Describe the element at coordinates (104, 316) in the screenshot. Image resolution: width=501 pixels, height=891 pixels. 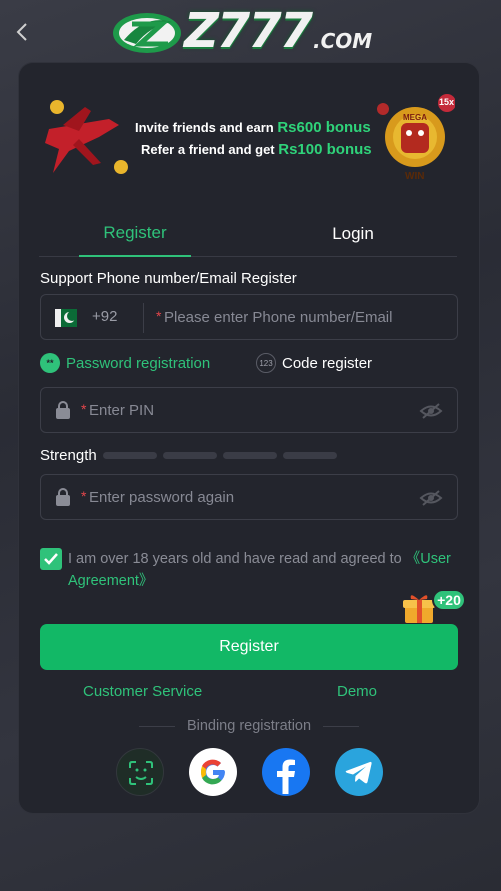
I see `dial-code: +92` at that location.